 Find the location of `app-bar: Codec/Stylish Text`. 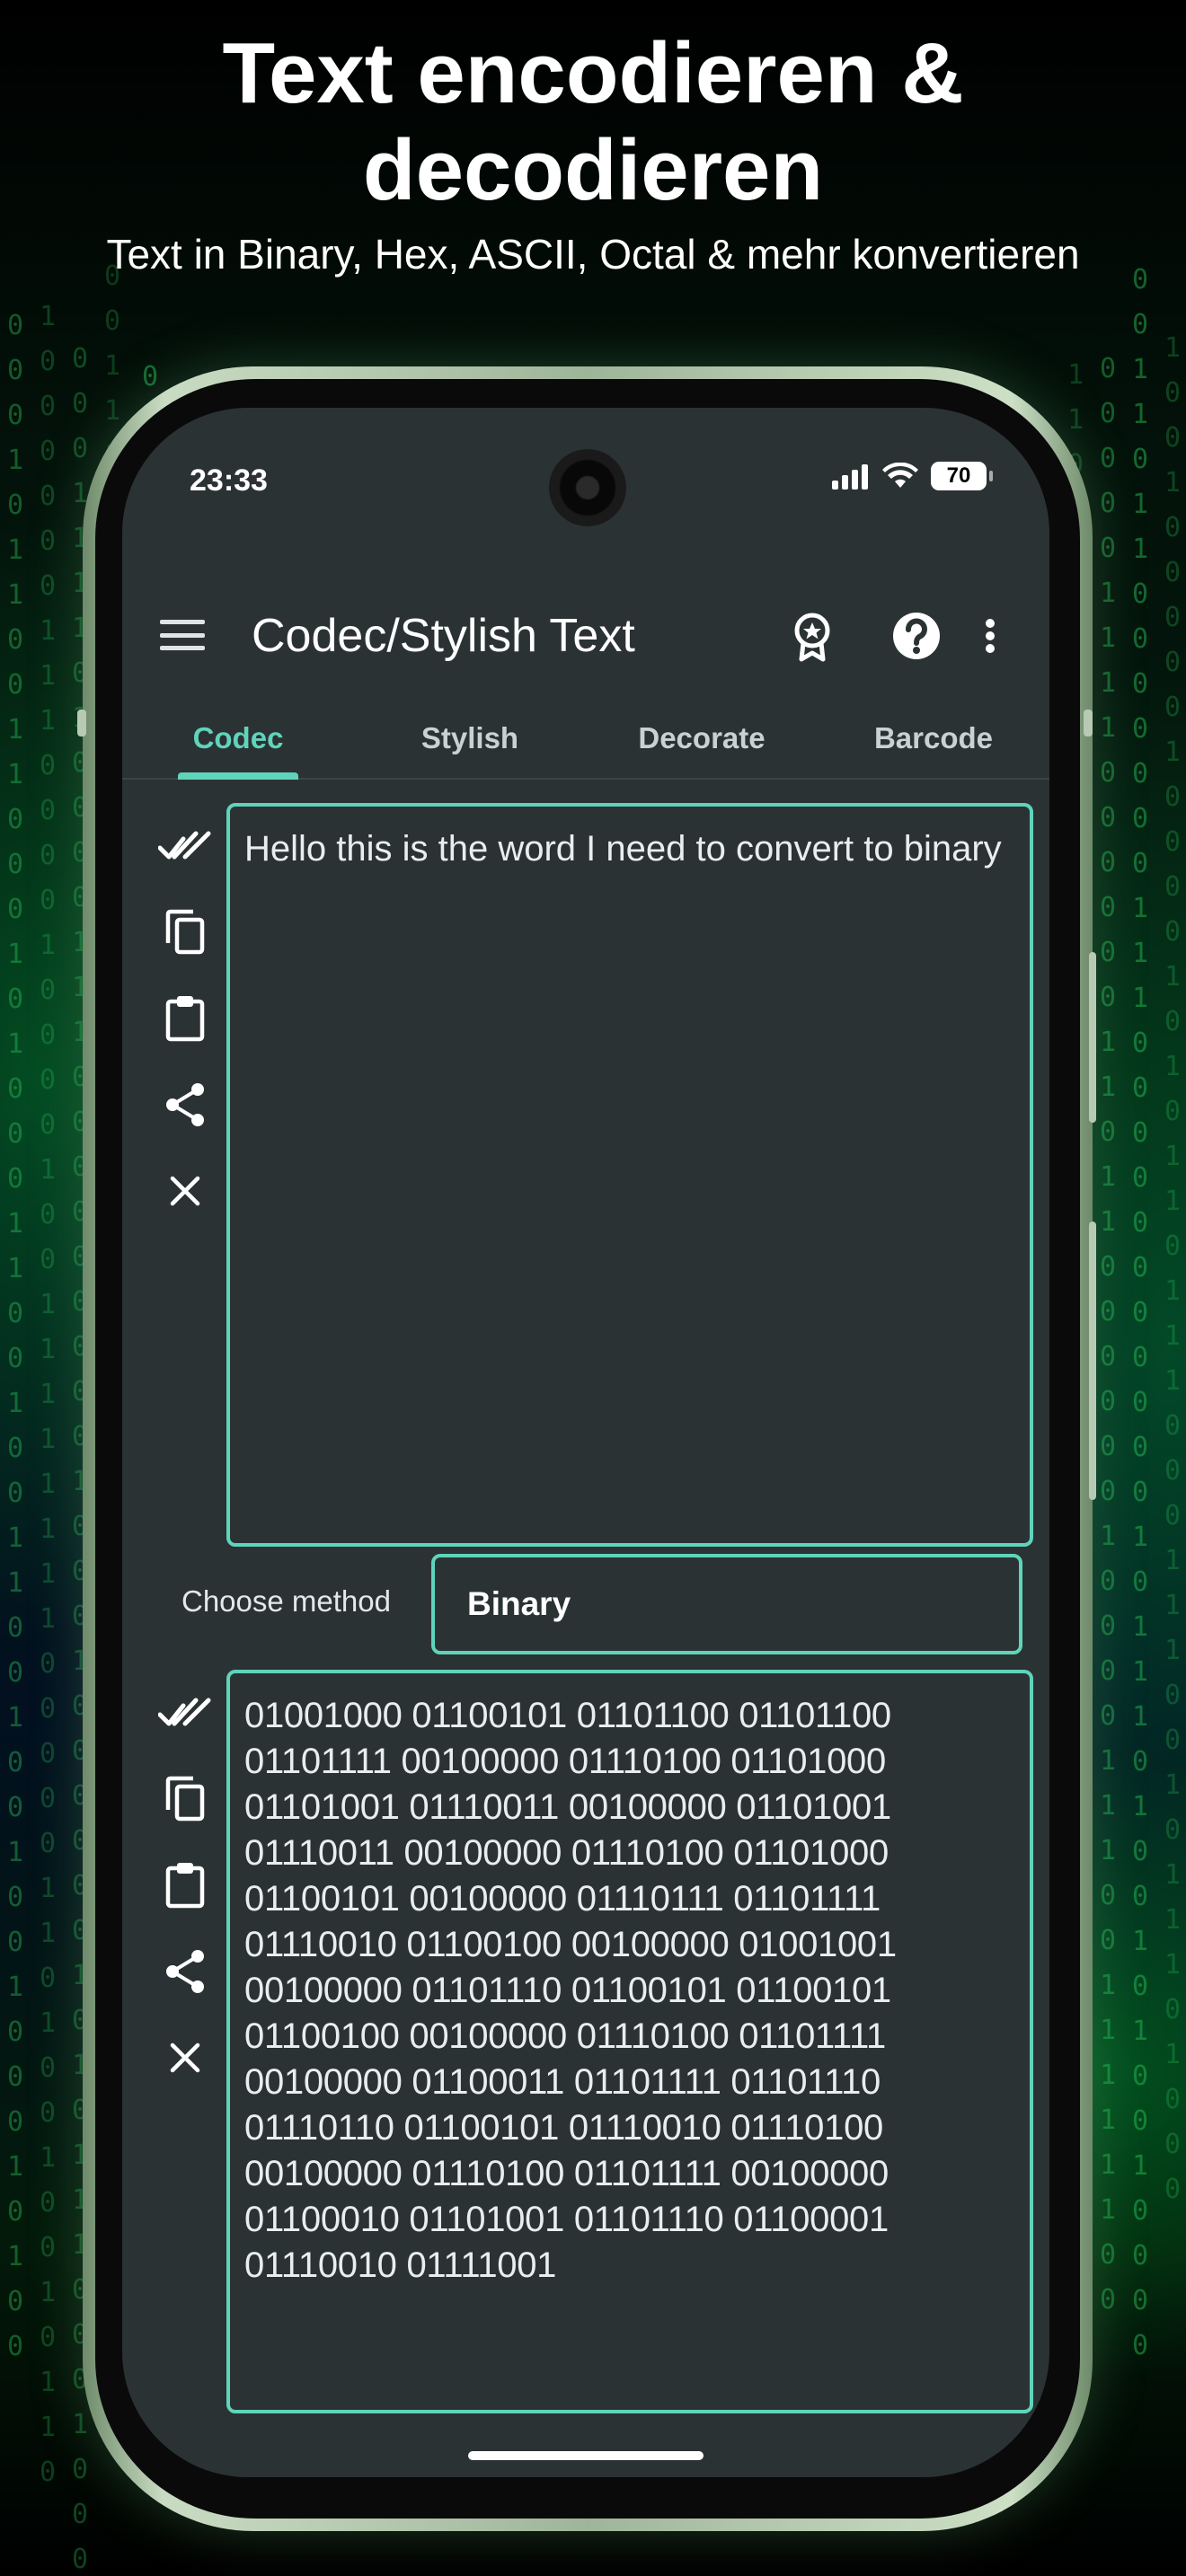

app-bar: Codec/Stylish Text is located at coordinates (585, 636).